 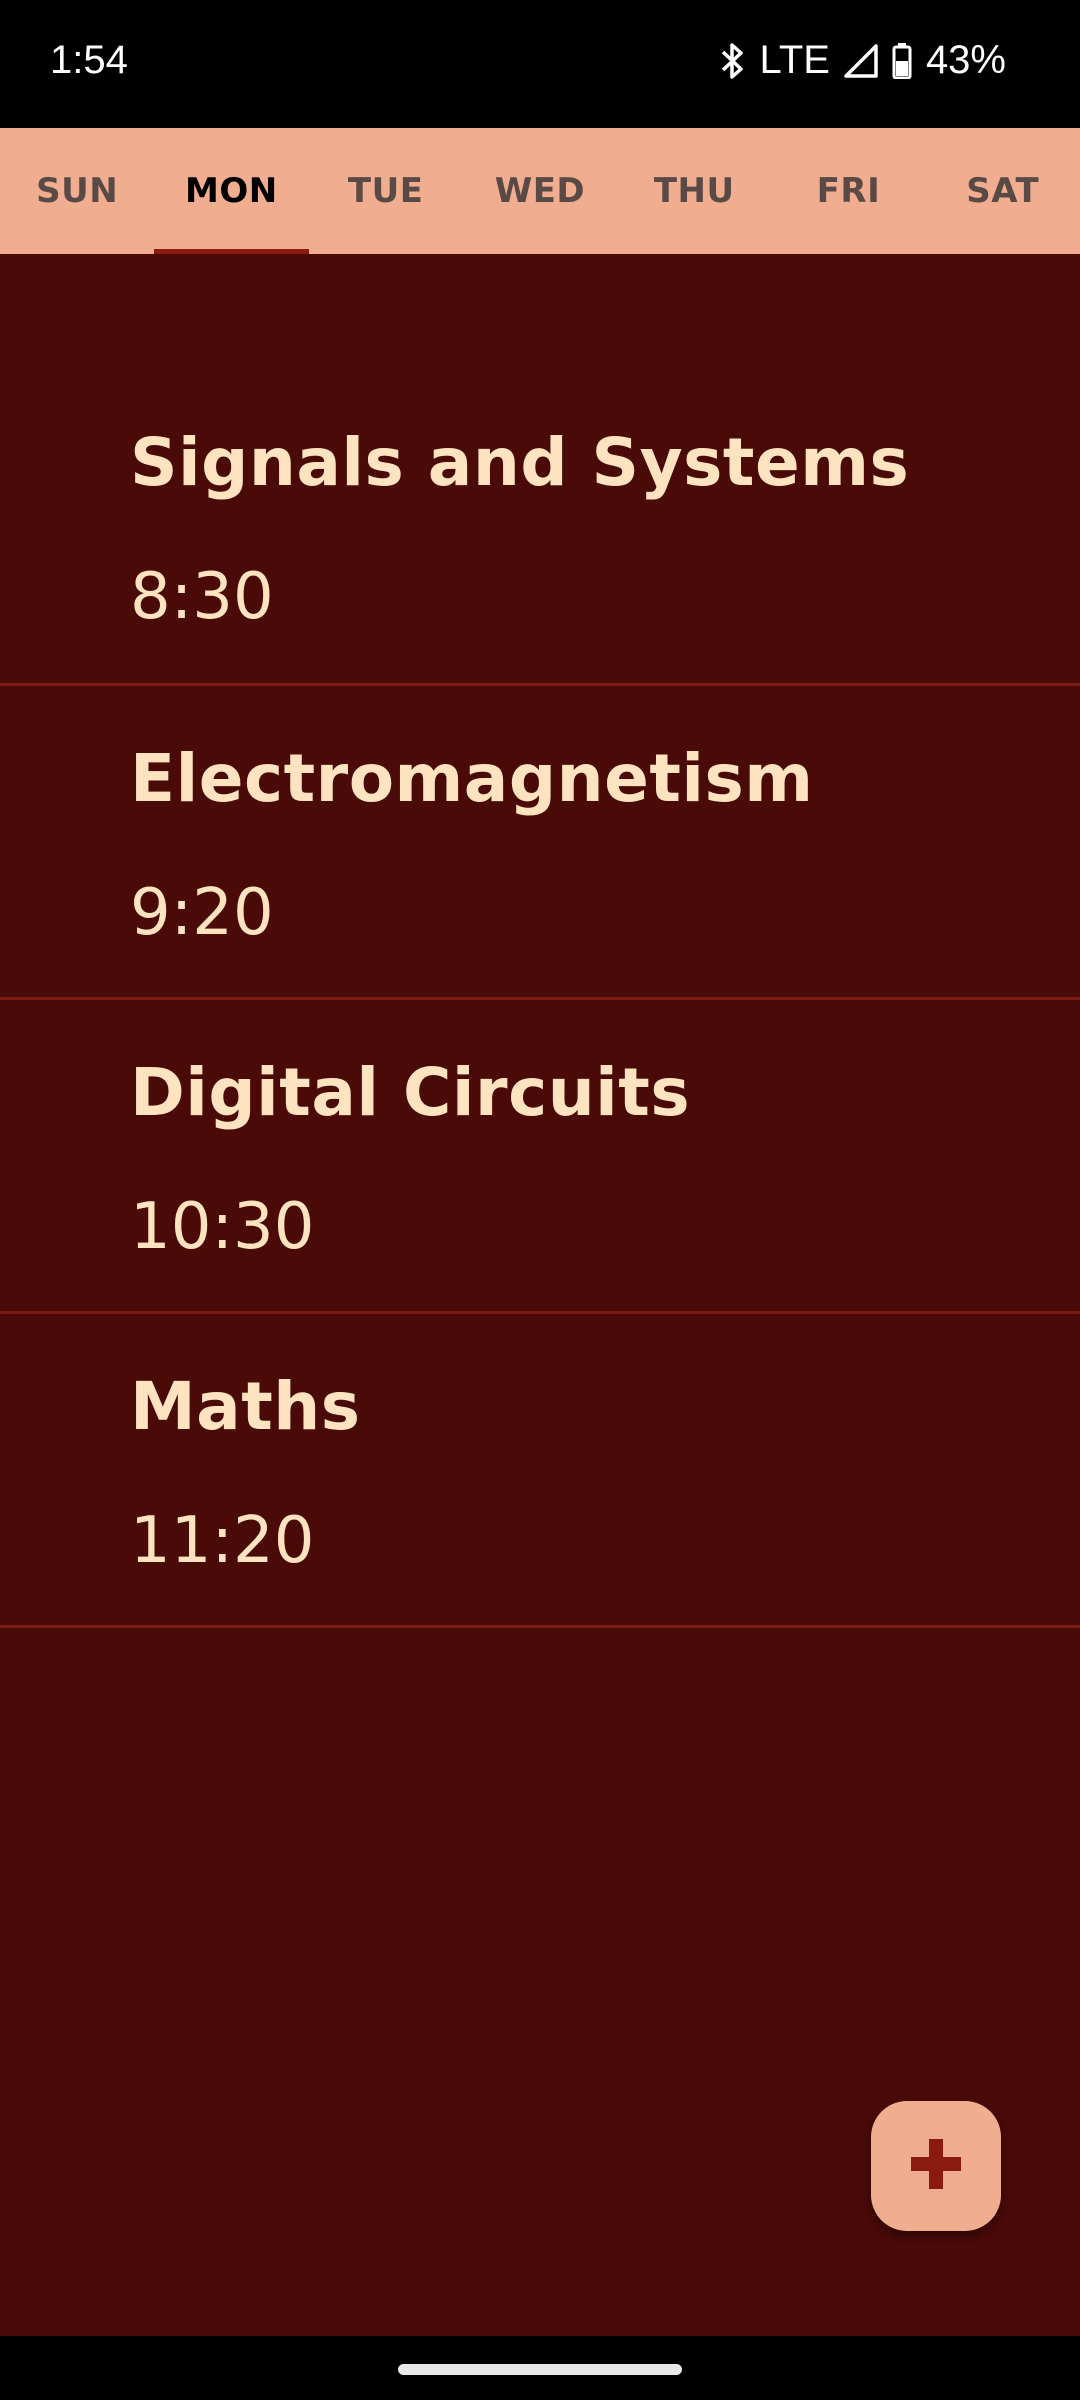 I want to click on battery-percent: 43%, so click(x=965, y=60).